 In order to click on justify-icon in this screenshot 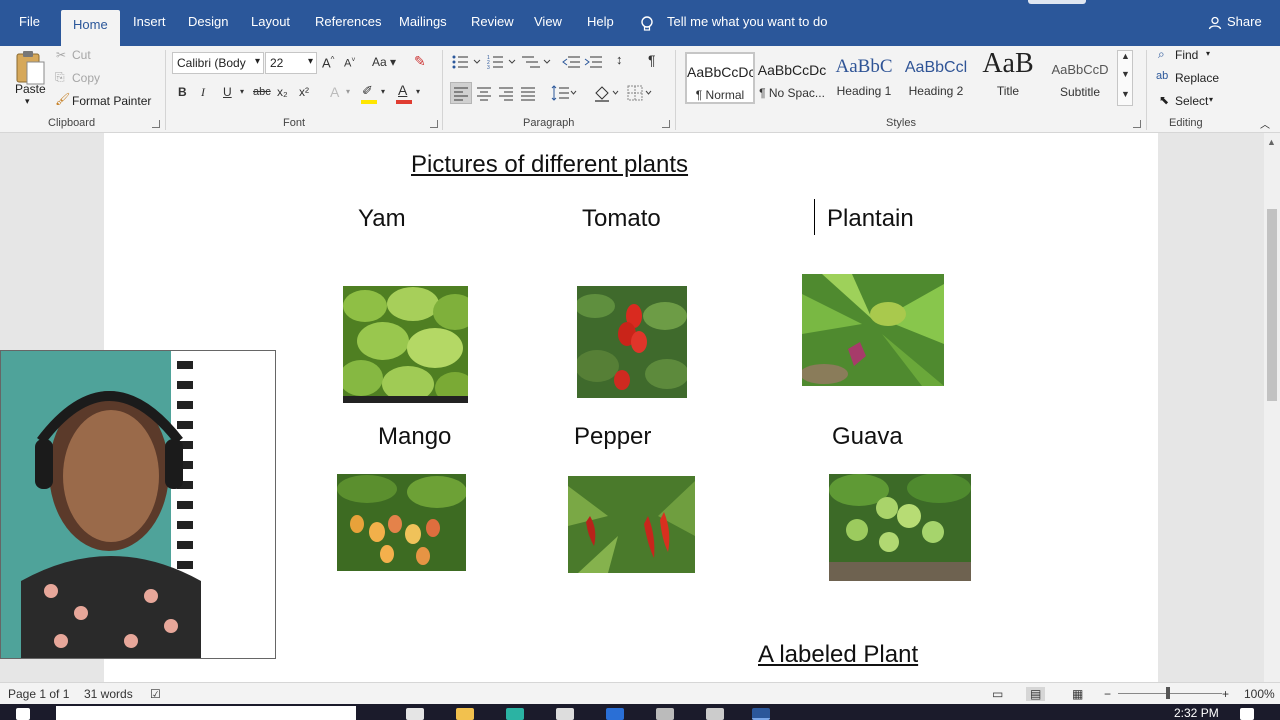, I will do `click(528, 93)`.